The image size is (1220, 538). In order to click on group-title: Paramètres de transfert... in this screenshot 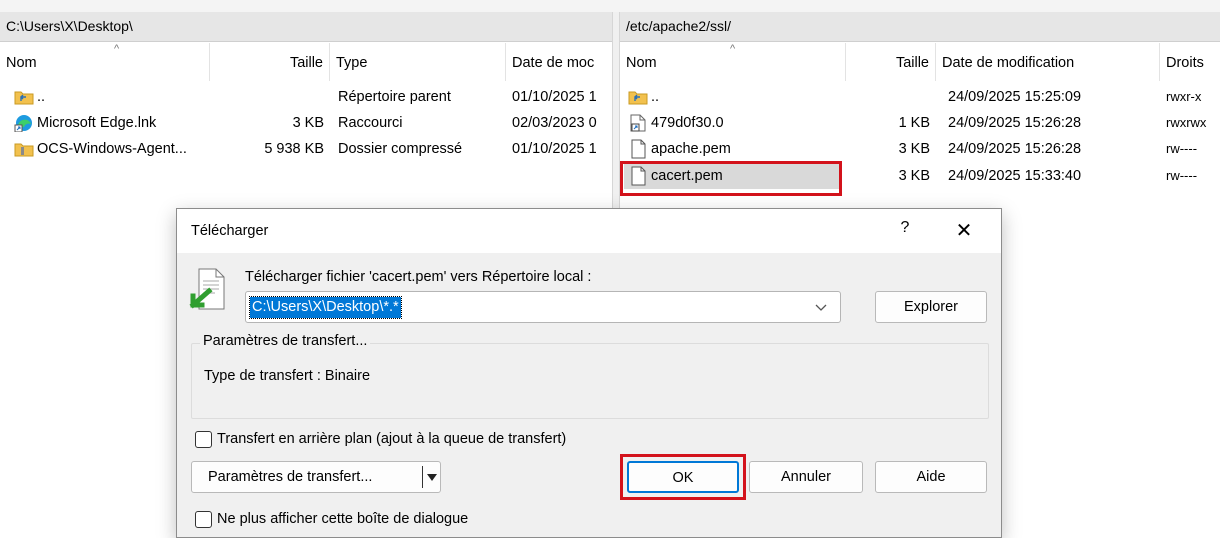, I will do `click(285, 341)`.